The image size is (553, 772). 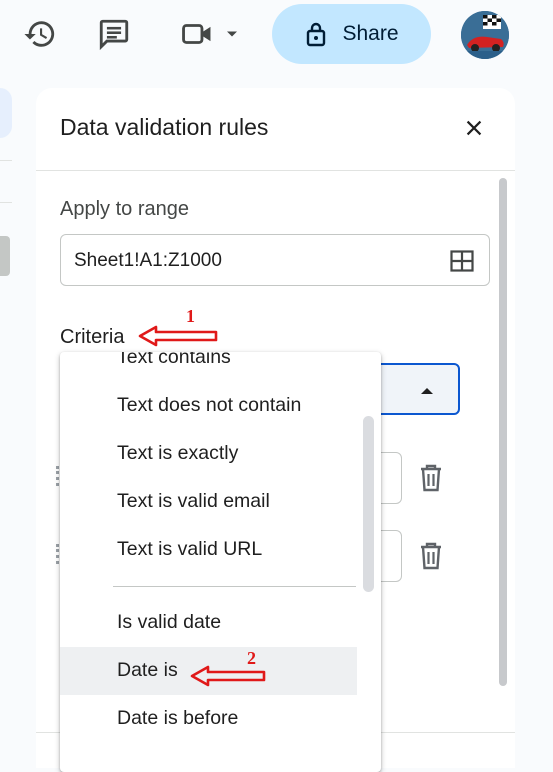 I want to click on menu-item: Date is before, so click(x=208, y=719).